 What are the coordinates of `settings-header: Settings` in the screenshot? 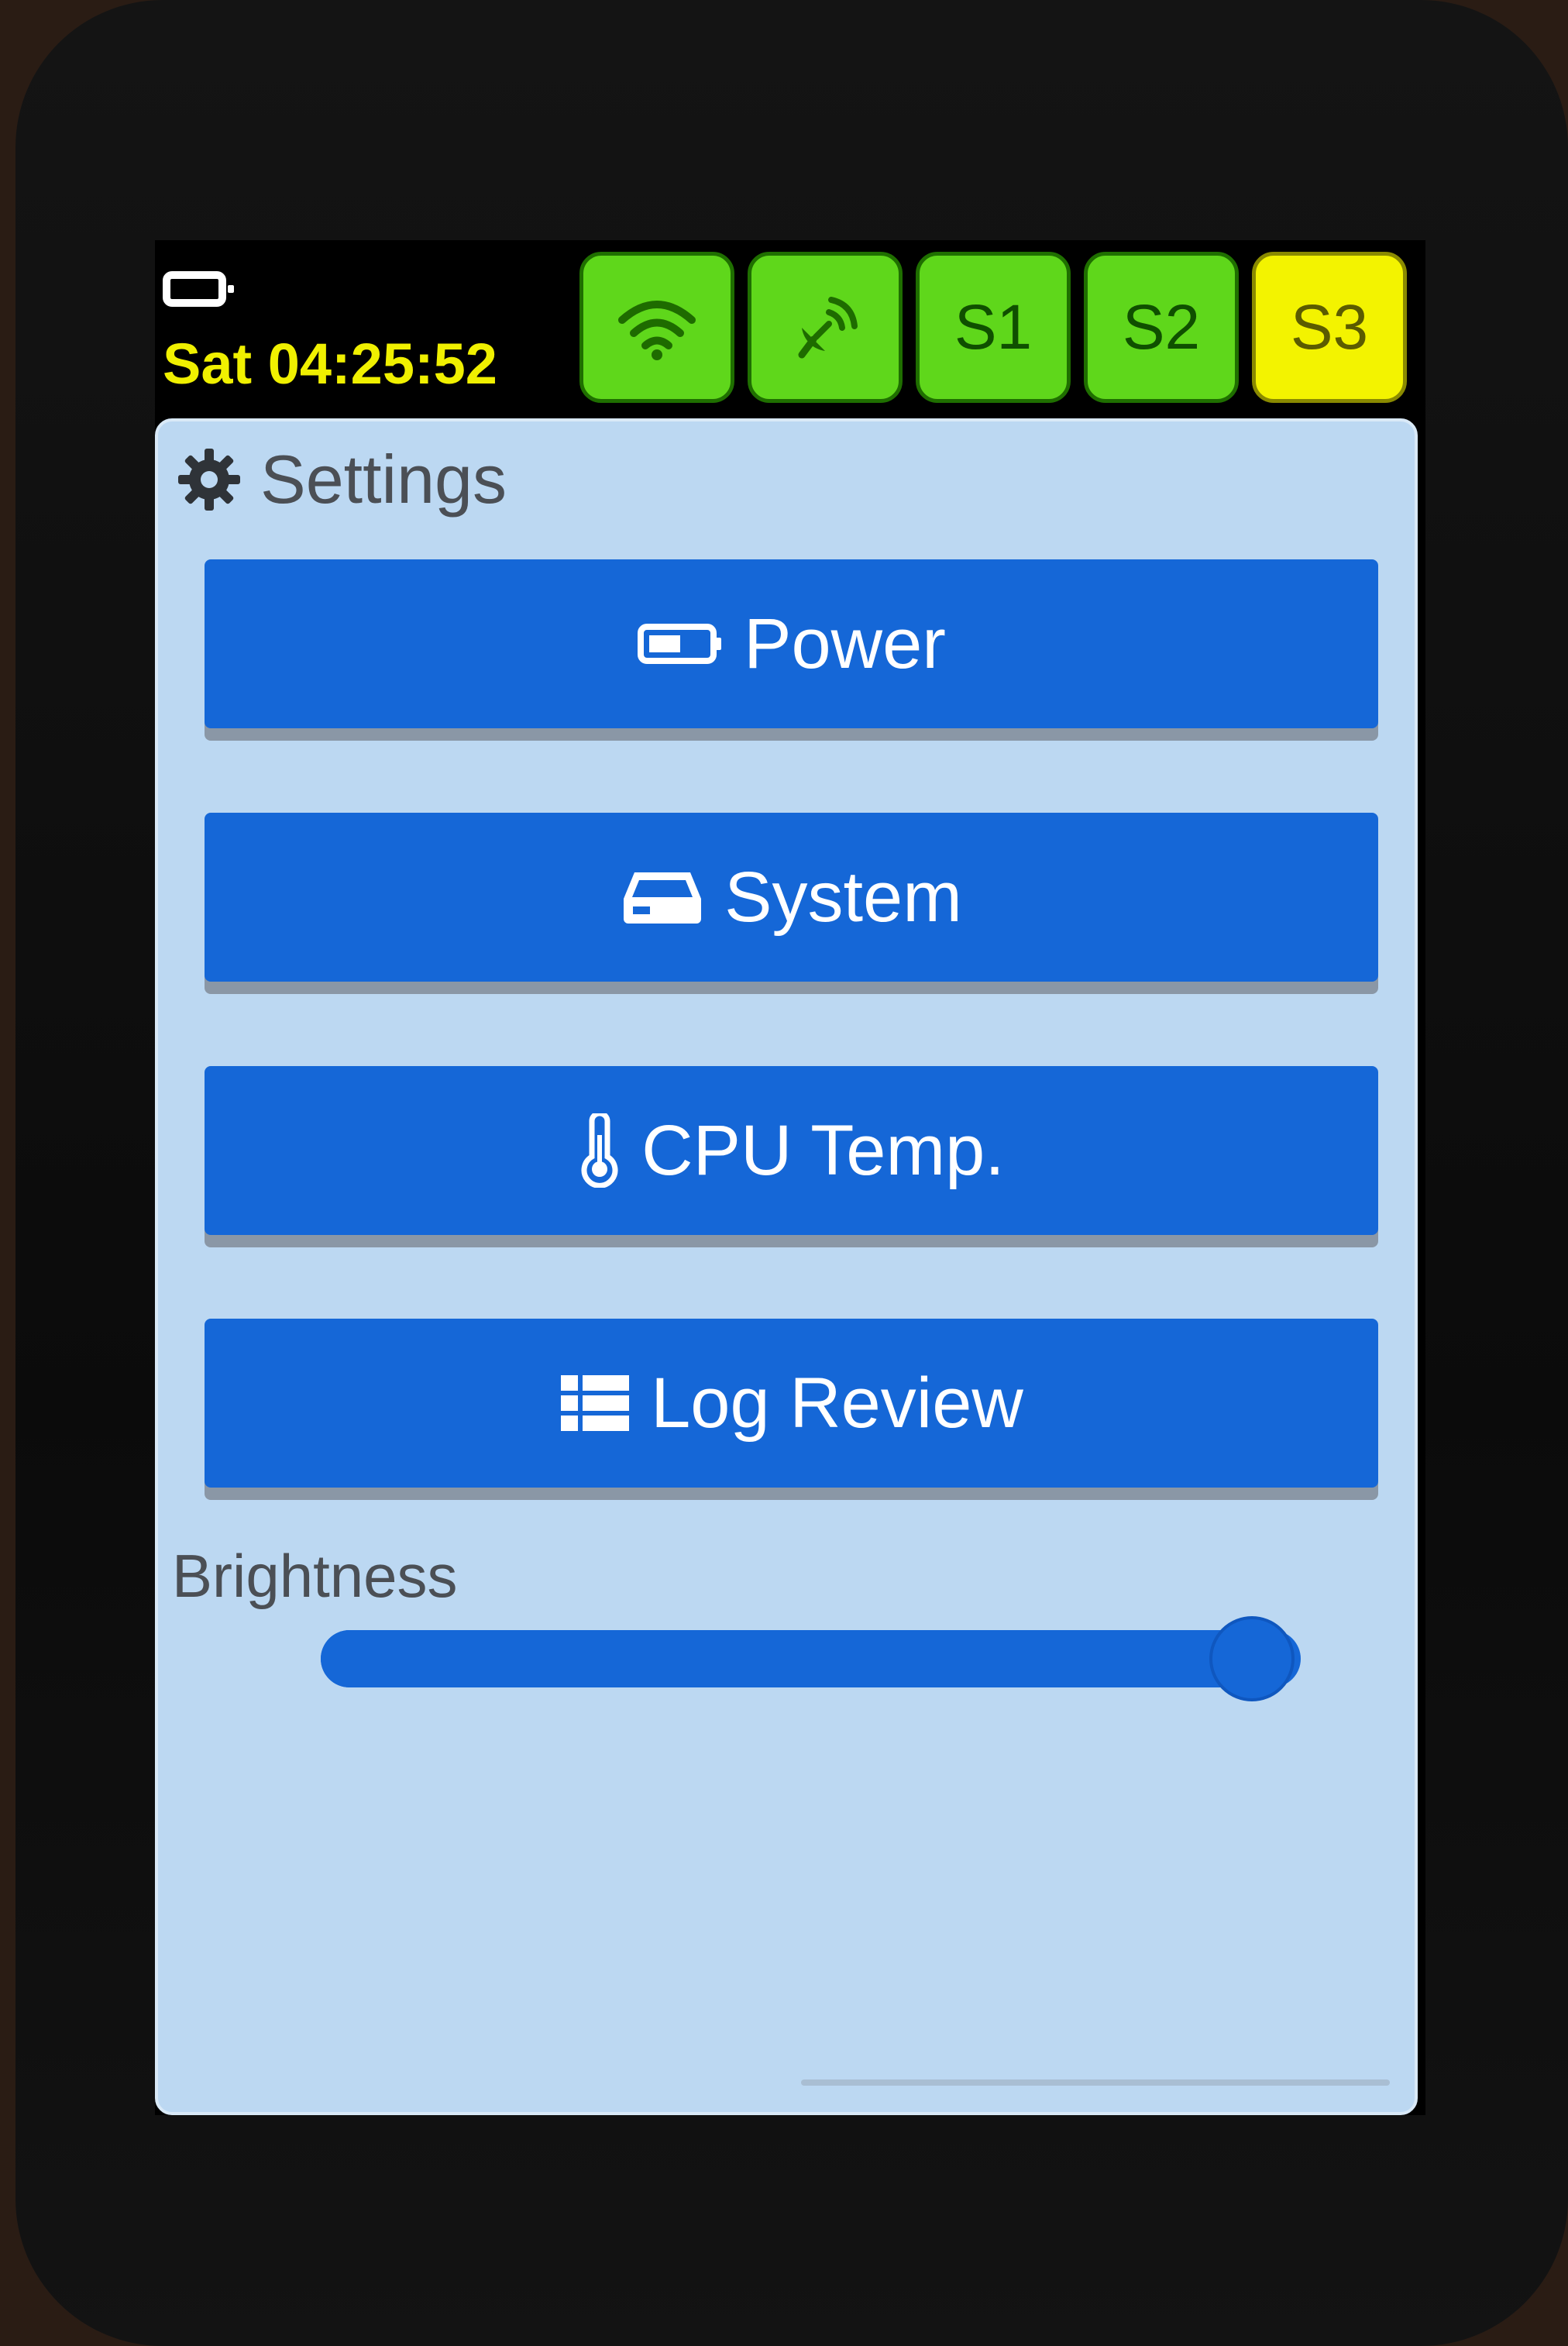 It's located at (342, 479).